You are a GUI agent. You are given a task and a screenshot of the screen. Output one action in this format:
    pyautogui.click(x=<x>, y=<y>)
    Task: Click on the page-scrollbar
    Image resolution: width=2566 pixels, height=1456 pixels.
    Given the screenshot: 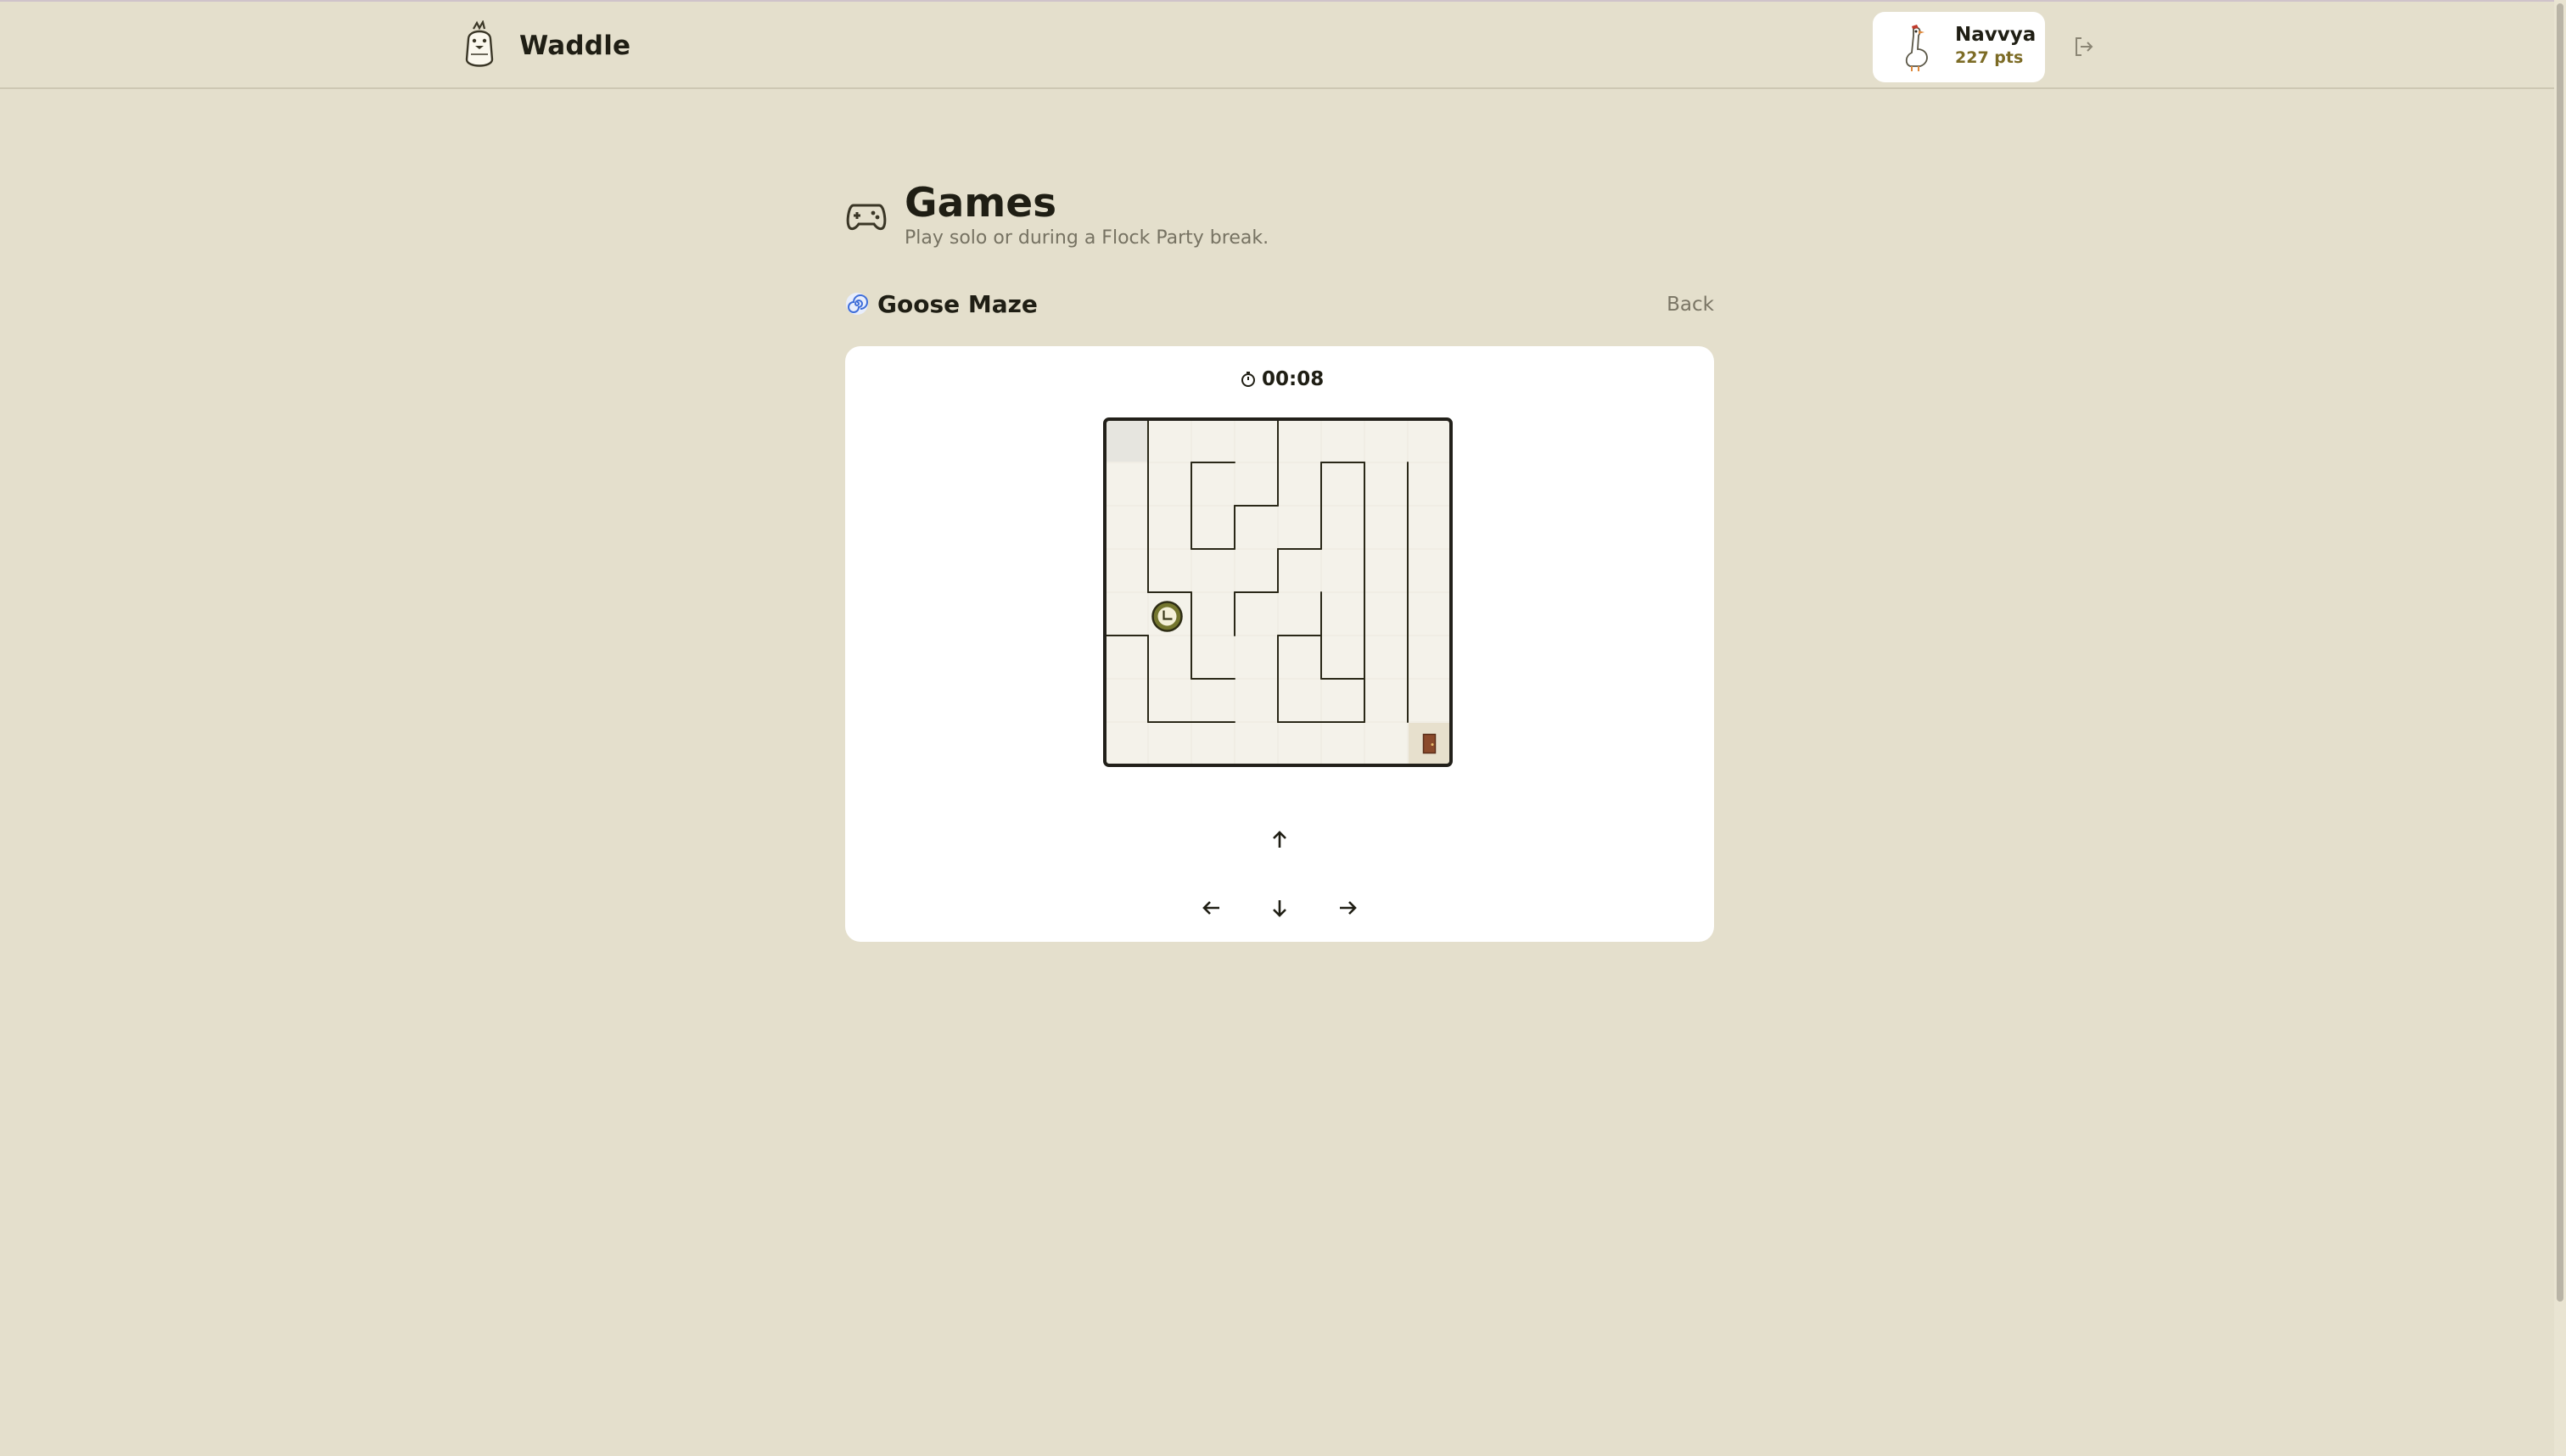 What is the action you would take?
    pyautogui.click(x=2560, y=728)
    